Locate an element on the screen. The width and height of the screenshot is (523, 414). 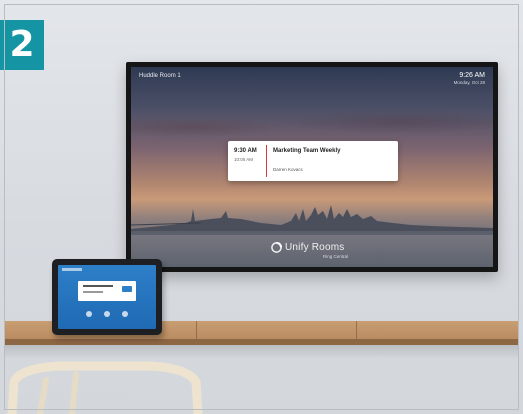
tablet-header-bar is located at coordinates (72, 269).